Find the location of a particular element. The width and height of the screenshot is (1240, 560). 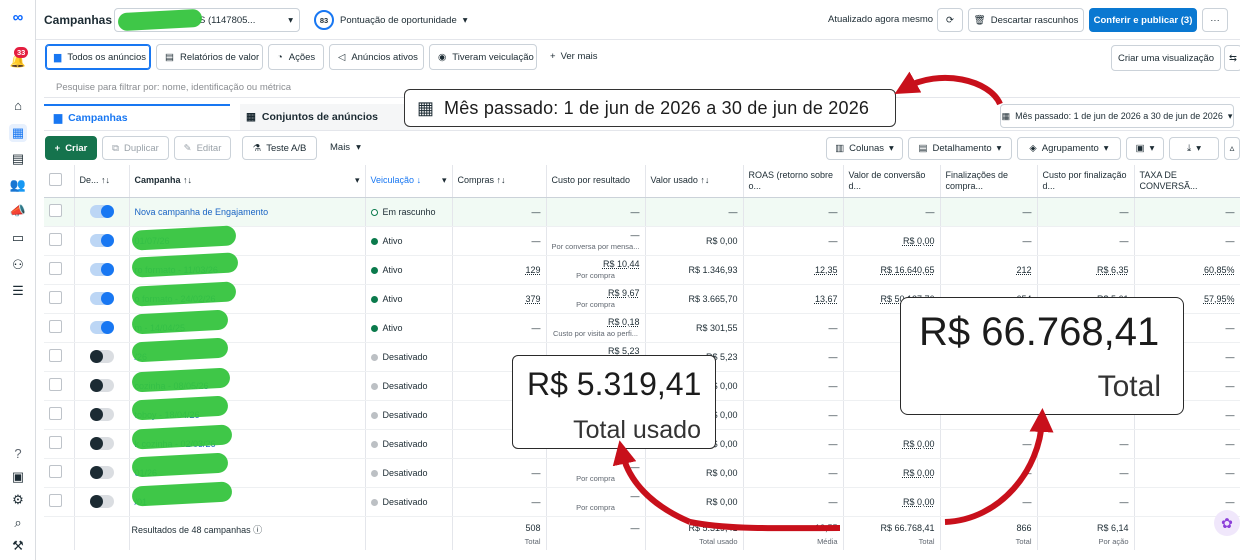

assistant-icon: ✿ is located at coordinates (1227, 523).